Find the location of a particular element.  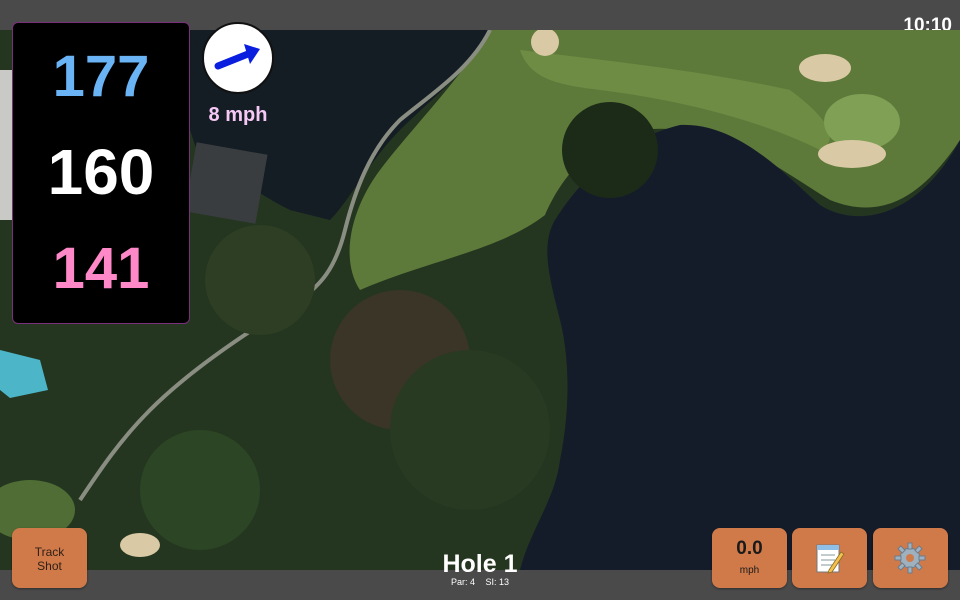

track-shot-button: Track Shot is located at coordinates (49, 558).